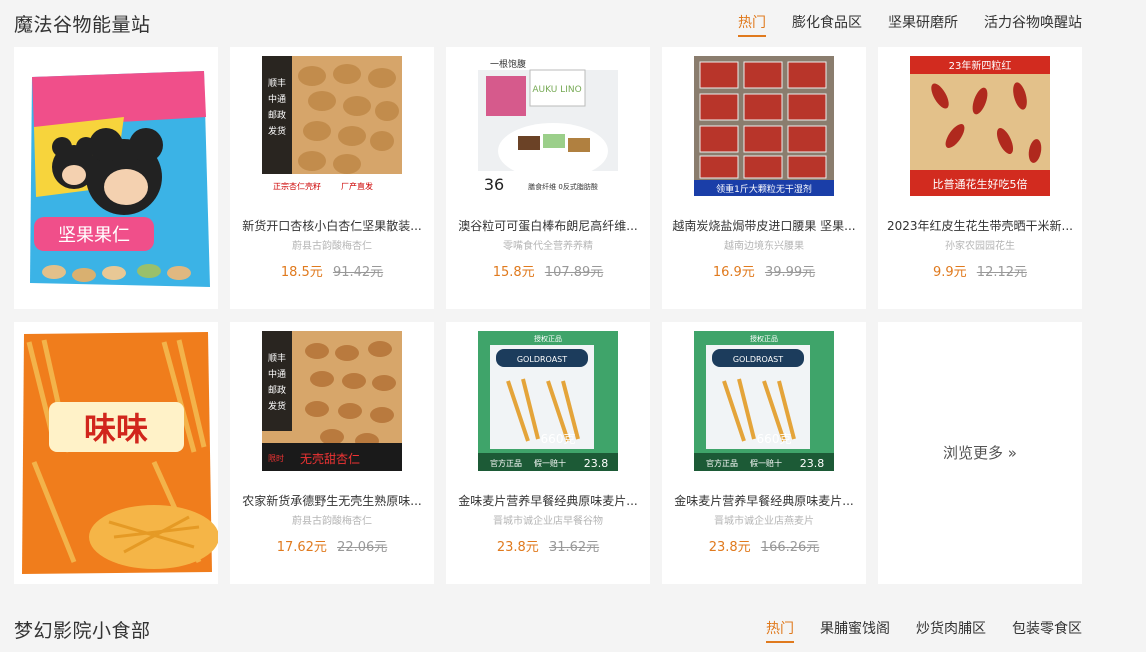 This screenshot has width=1146, height=652. I want to click on sale-price: 18.5元, so click(301, 272).